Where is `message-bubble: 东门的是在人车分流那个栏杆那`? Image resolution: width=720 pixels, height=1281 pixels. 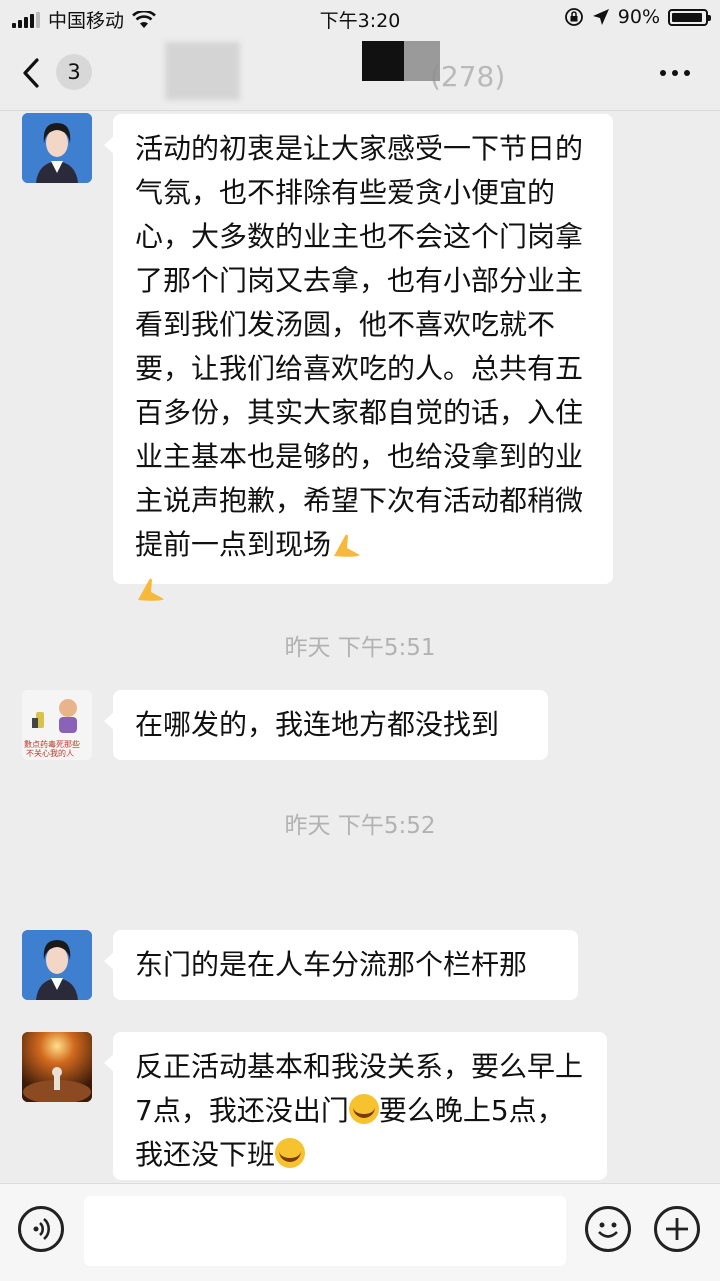 message-bubble: 东门的是在人车分流那个栏杆那 is located at coordinates (341, 965).